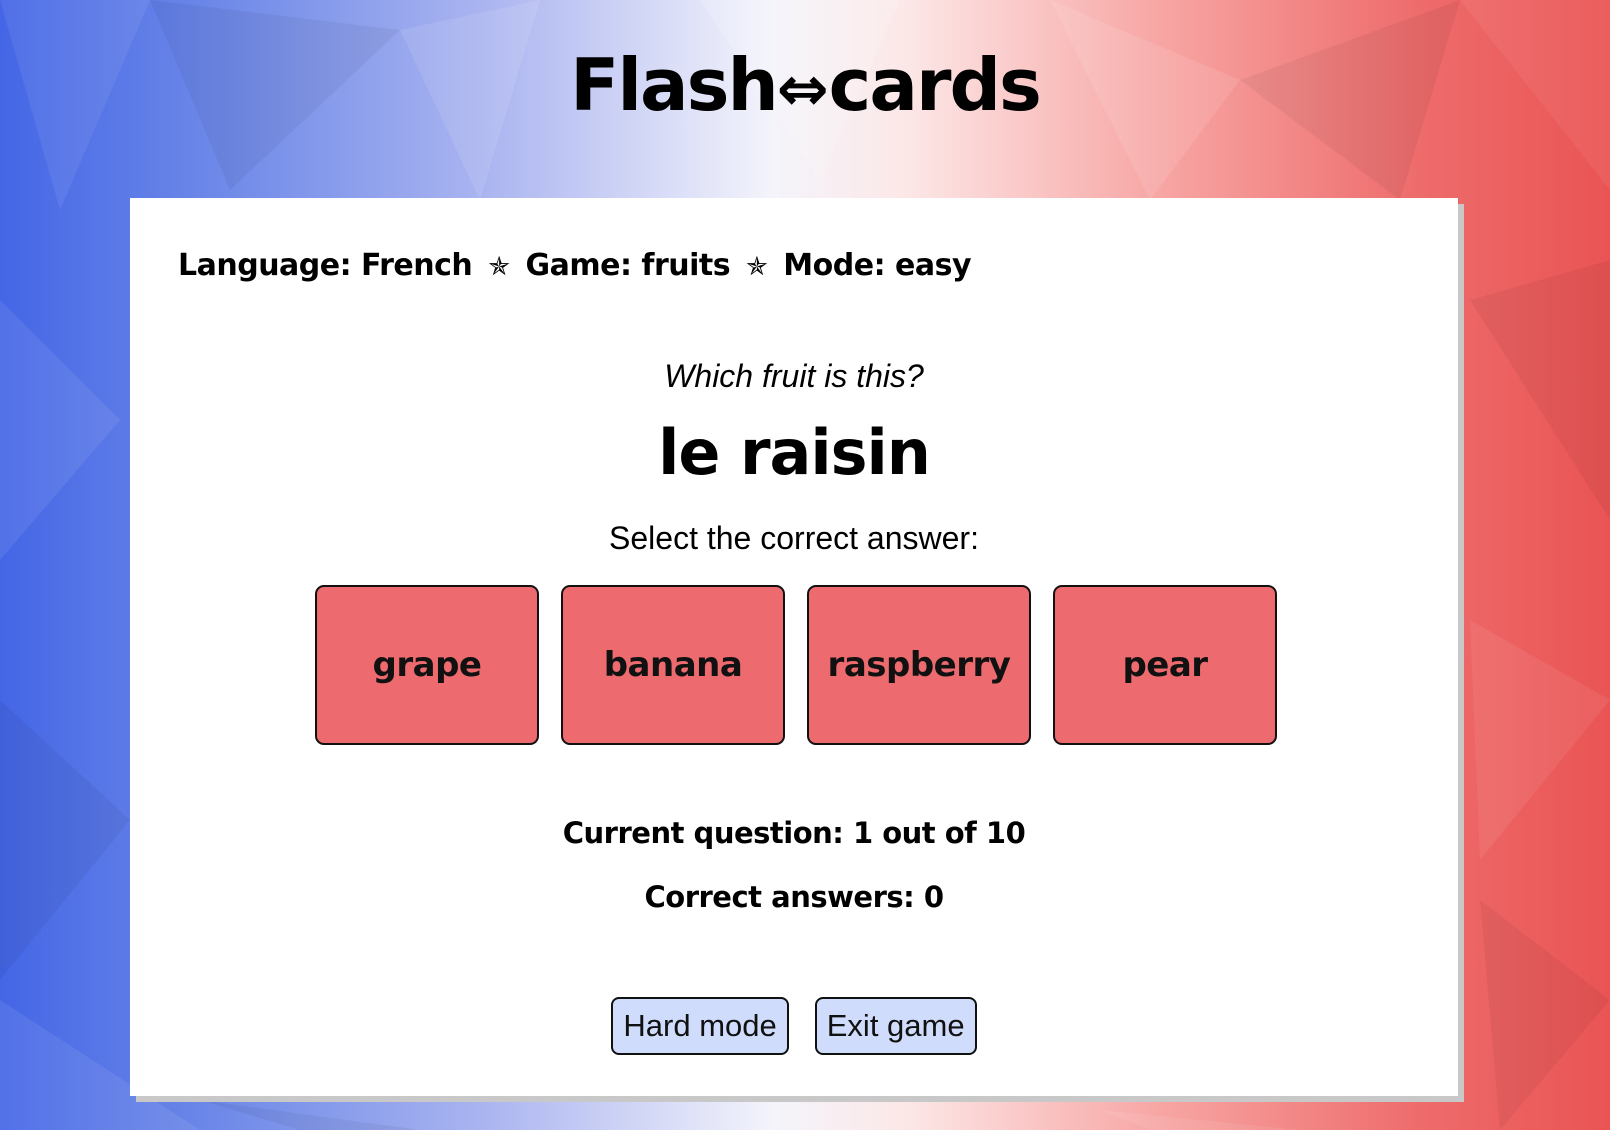  I want to click on current-question-status: Current question: 1 out of 10, so click(794, 833).